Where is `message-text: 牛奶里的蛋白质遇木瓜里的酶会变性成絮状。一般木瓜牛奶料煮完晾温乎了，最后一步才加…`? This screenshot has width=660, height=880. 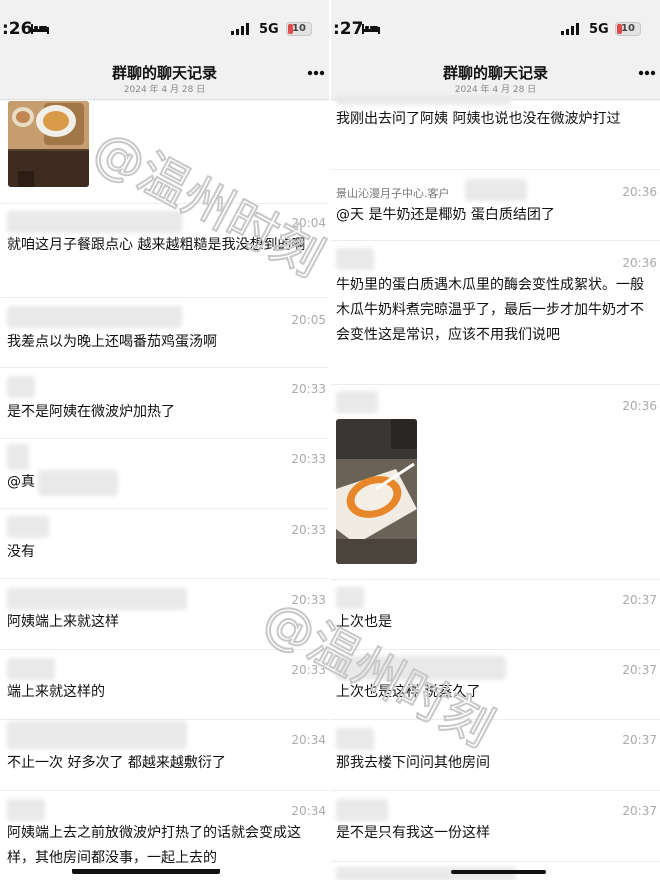
message-text: 牛奶里的蛋白质遇木瓜里的酶会变性成絮状。一般木瓜牛奶料煮完晾温乎了，最后一步才加… is located at coordinates (490, 310).